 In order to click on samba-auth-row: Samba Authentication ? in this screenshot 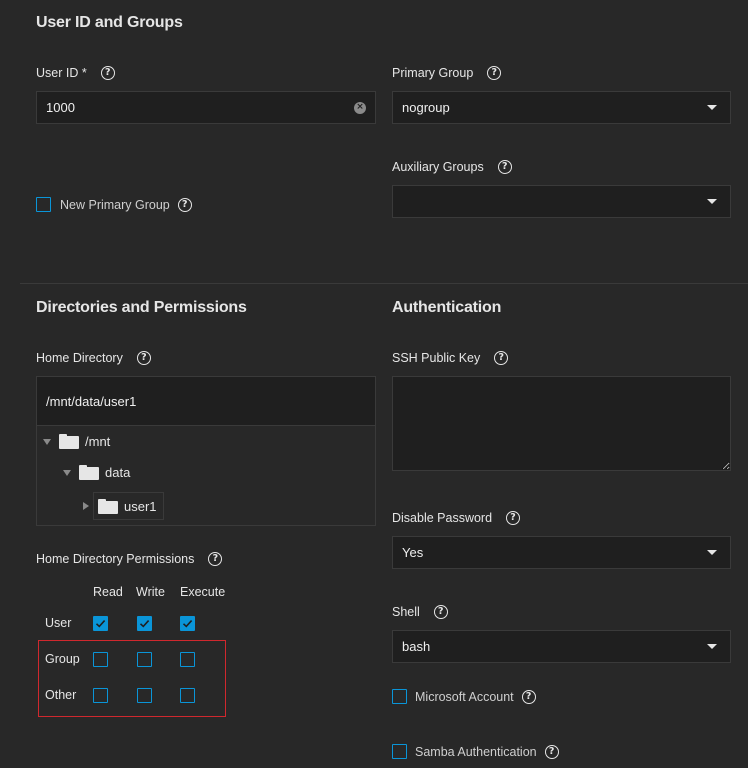, I will do `click(475, 751)`.